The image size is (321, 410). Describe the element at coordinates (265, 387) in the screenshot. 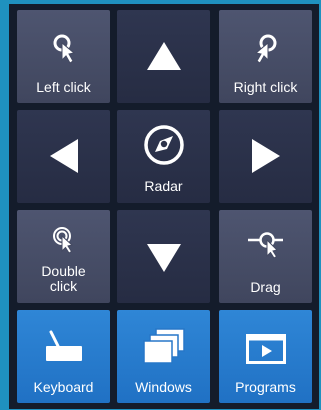

I see `programs-label: Programs` at that location.